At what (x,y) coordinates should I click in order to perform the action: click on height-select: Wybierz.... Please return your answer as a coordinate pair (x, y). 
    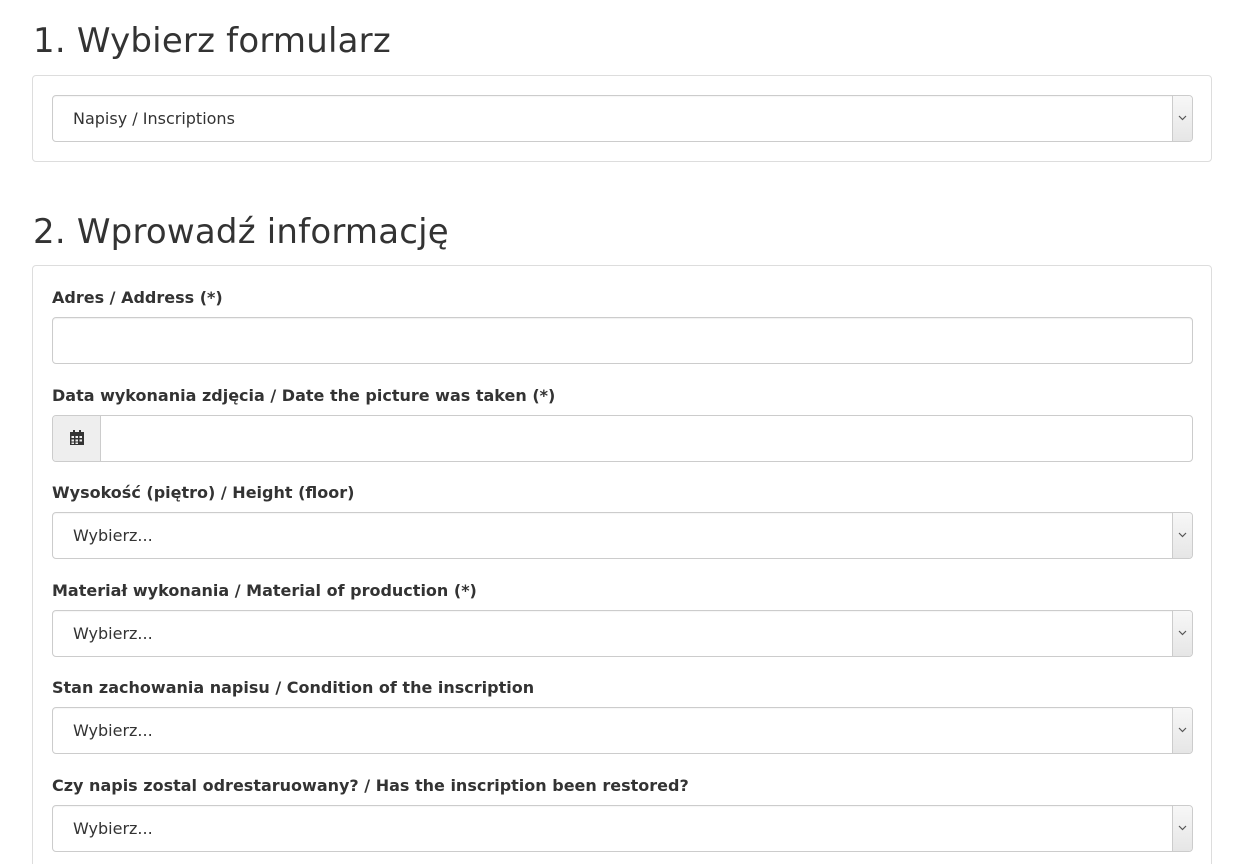
    Looking at the image, I should click on (622, 535).